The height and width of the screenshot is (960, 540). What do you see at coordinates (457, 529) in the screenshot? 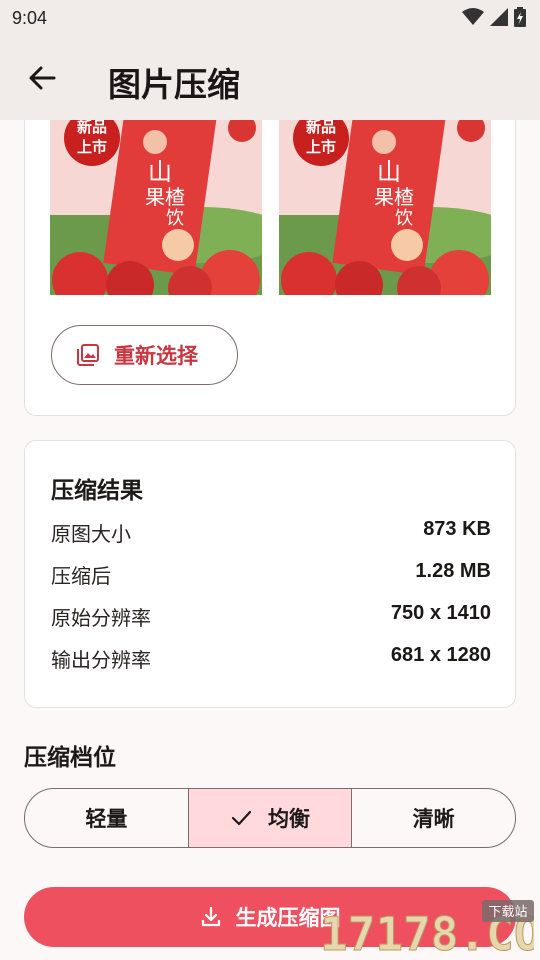
I see `row-value: 873 KB` at bounding box center [457, 529].